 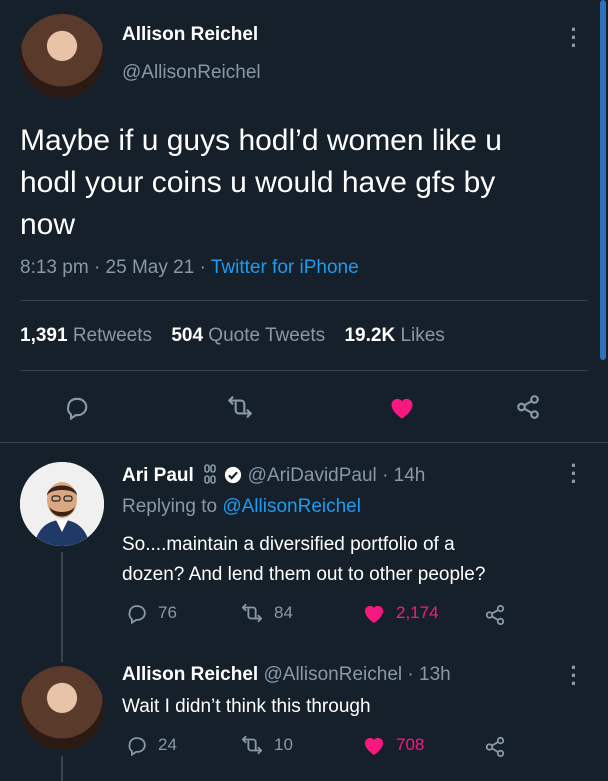 I want to click on likes-stat: 19.2K Likes, so click(x=394, y=335).